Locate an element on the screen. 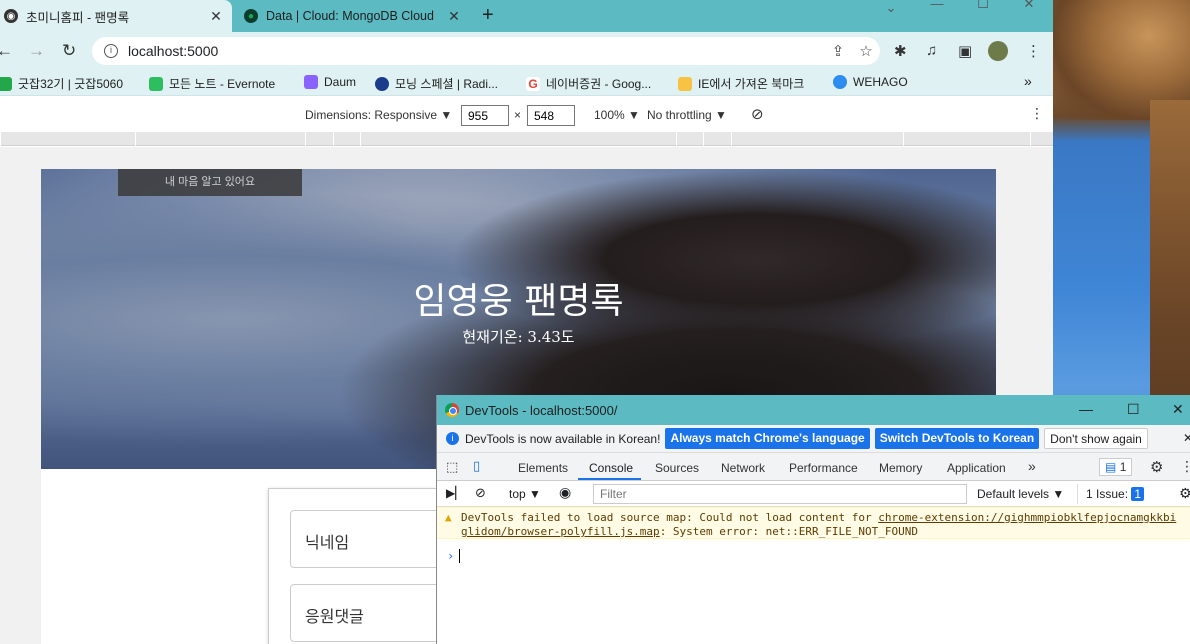 The width and height of the screenshot is (1190, 644). bookmark-favicon-icon is located at coordinates (6, 83).